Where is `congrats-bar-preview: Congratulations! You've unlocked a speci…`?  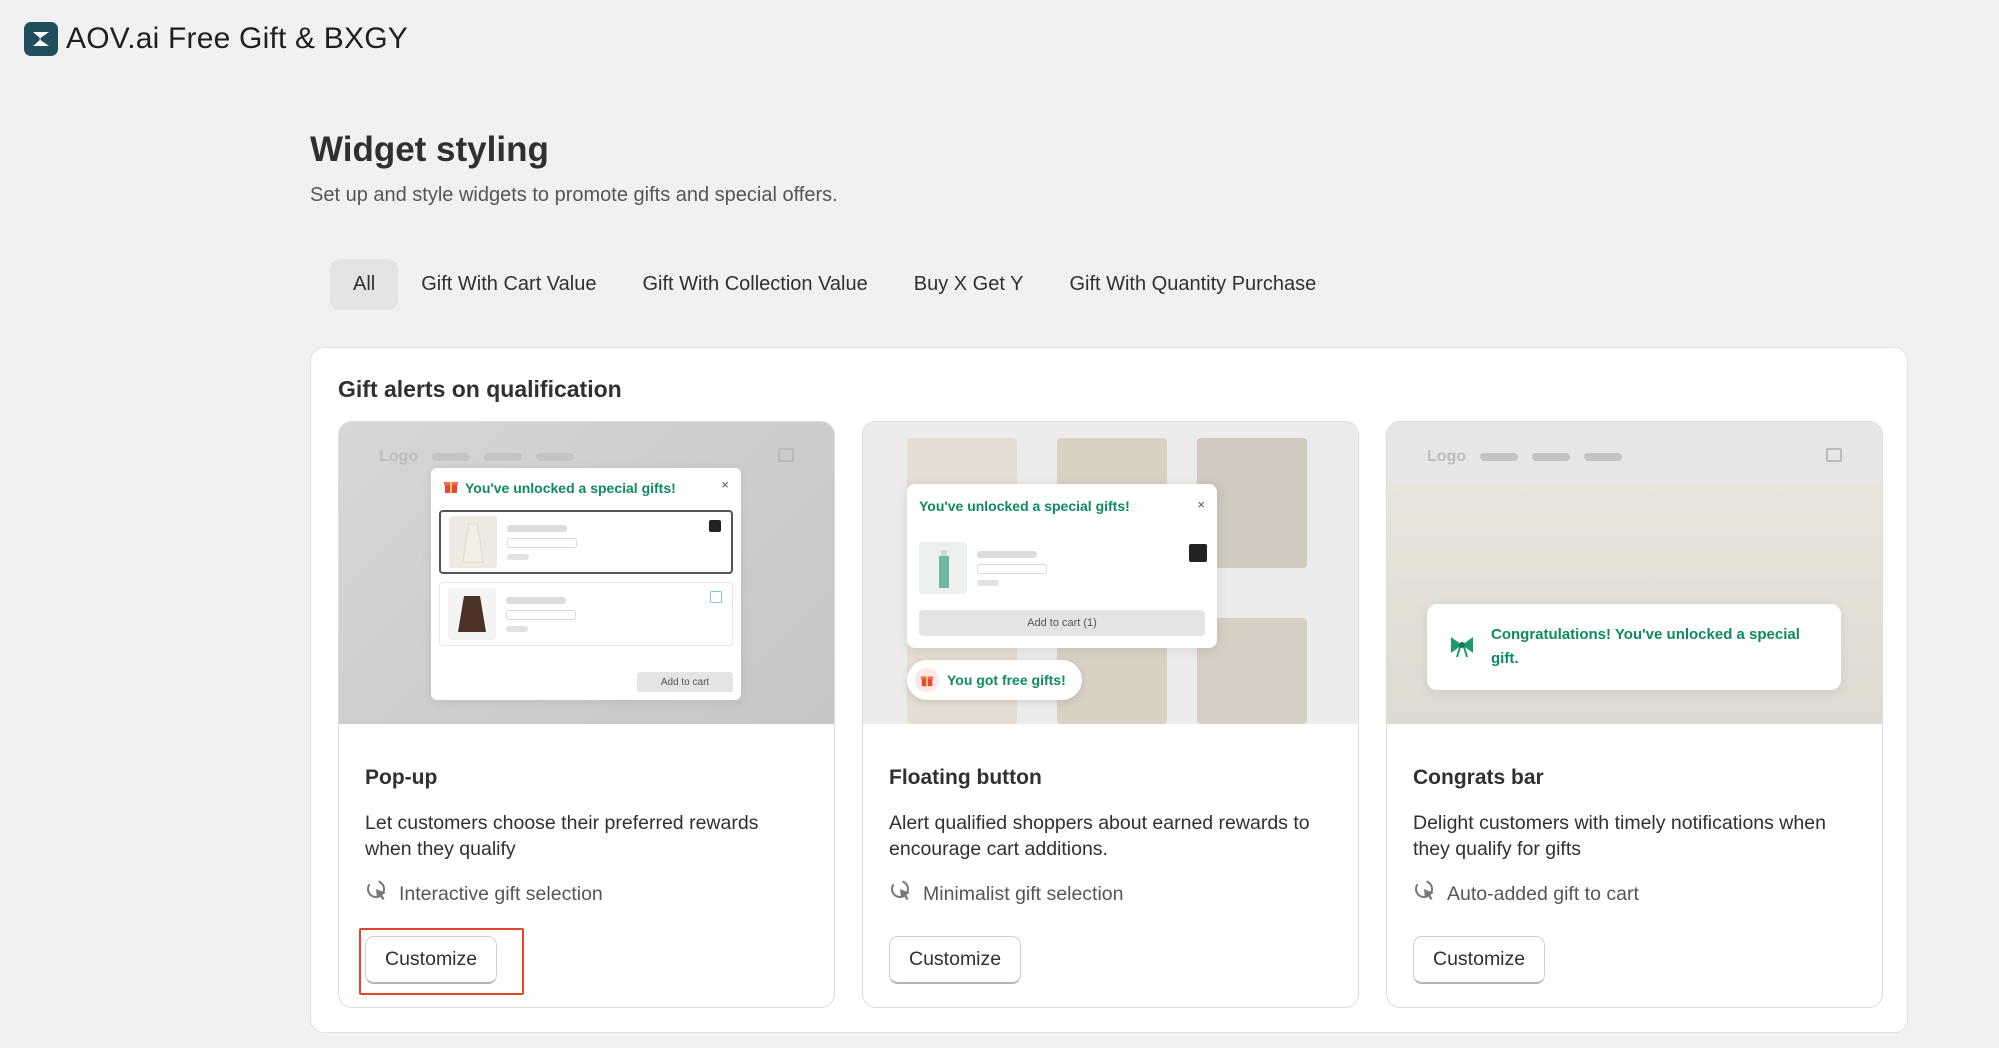
congrats-bar-preview: Congratulations! You've unlocked a speci… is located at coordinates (1634, 647).